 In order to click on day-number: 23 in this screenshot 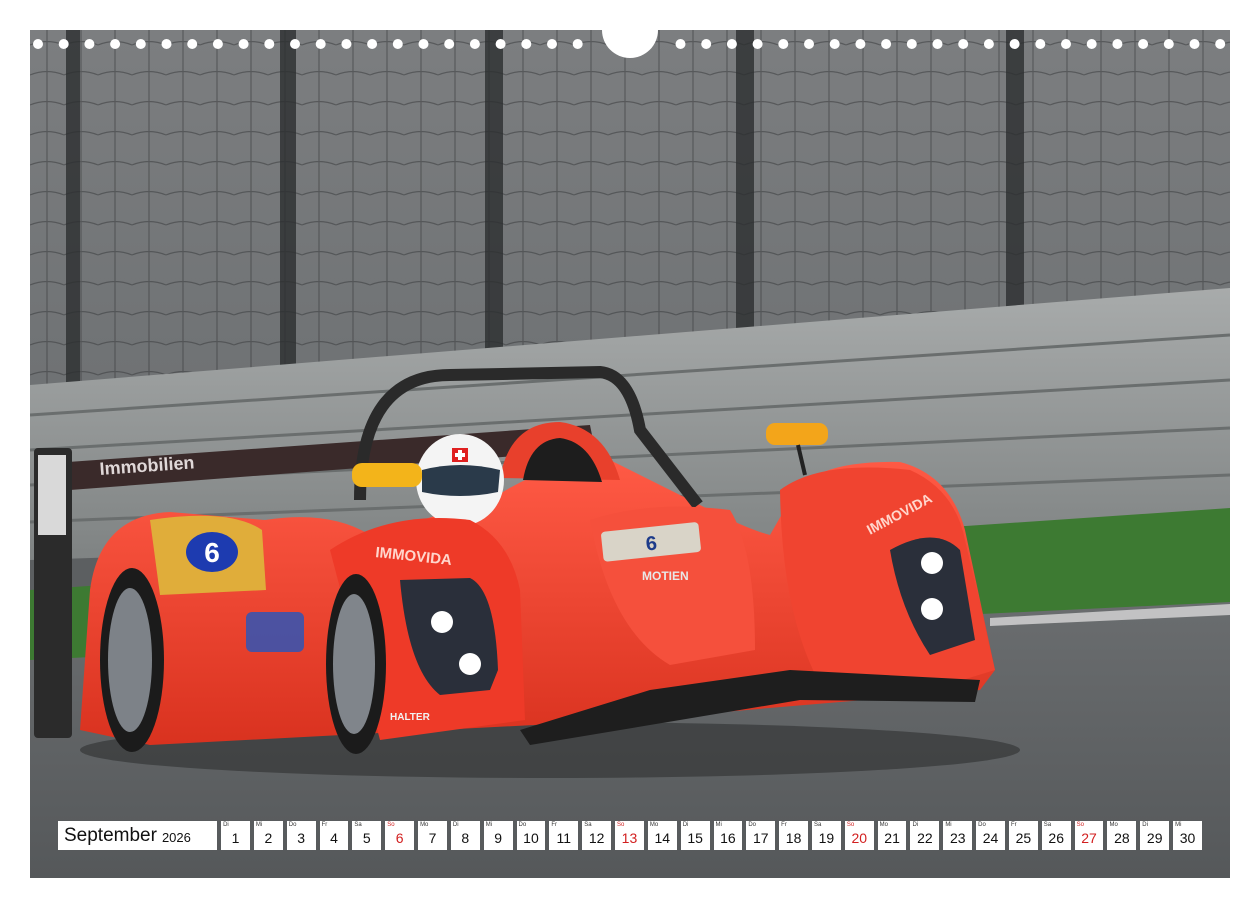, I will do `click(957, 838)`.